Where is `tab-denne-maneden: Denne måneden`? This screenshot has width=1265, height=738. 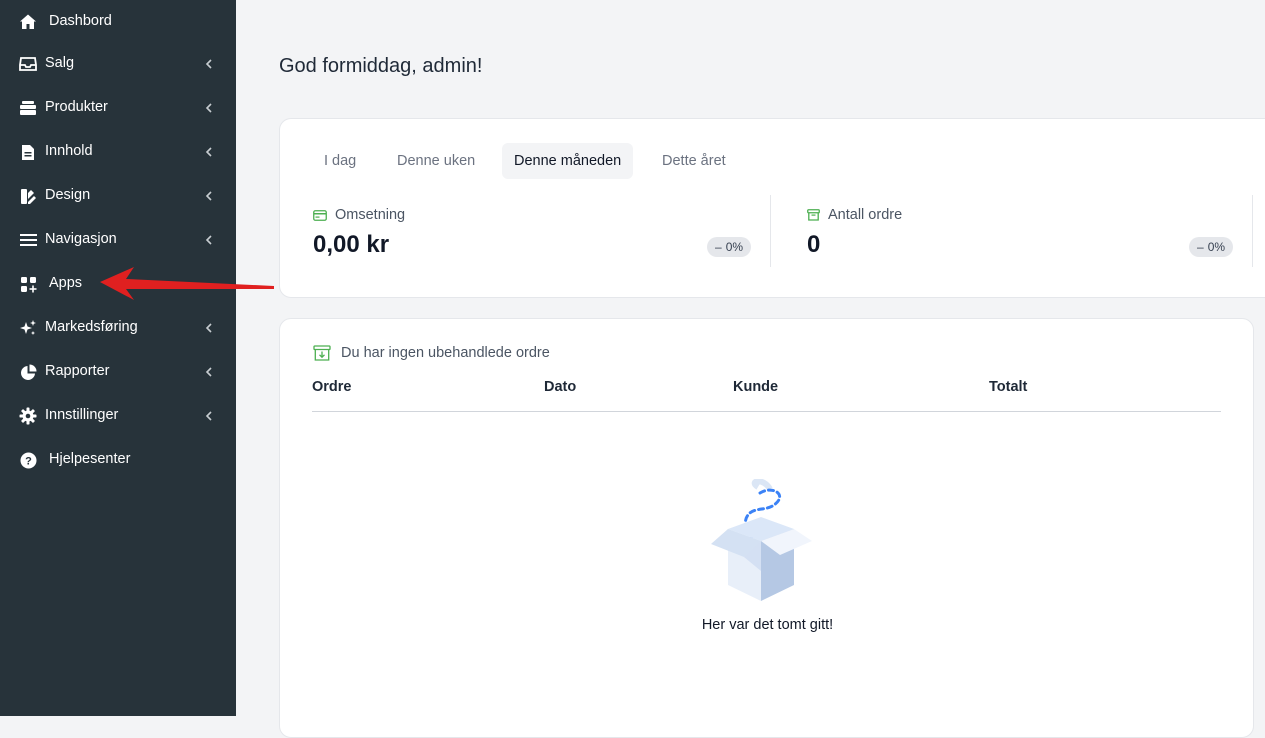
tab-denne-maneden: Denne måneden is located at coordinates (568, 161).